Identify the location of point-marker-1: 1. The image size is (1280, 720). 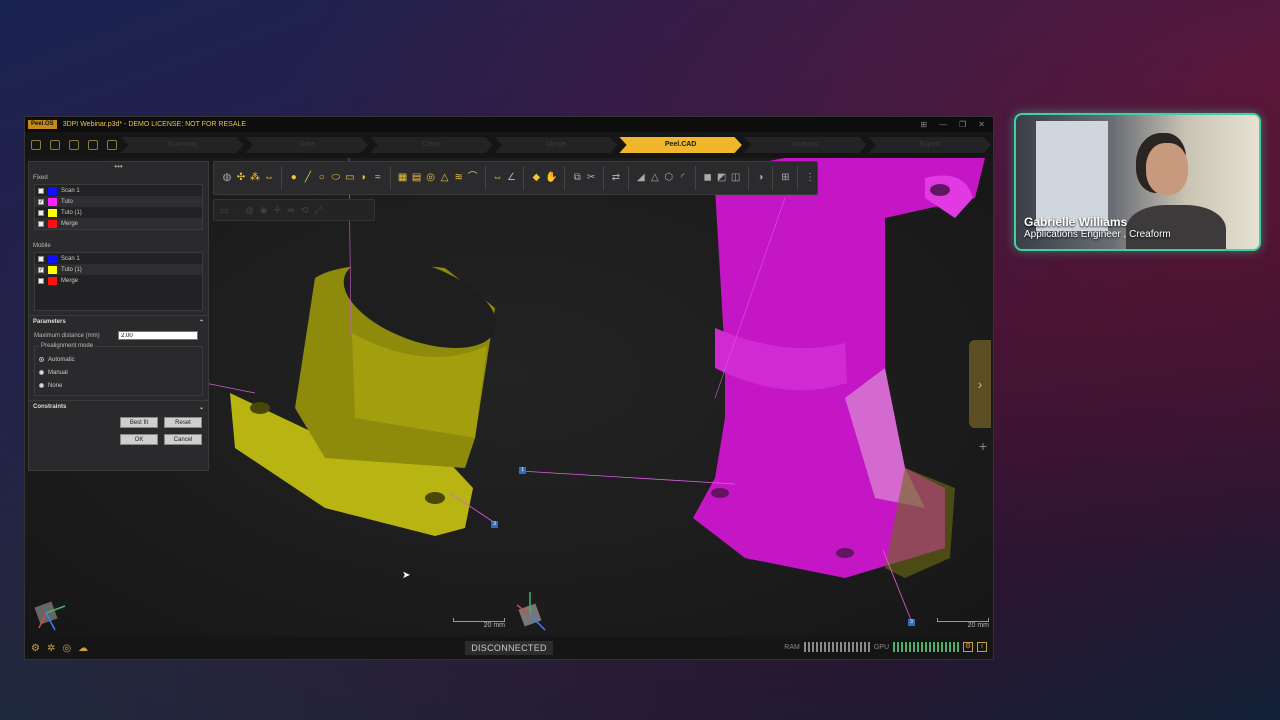
(522, 470).